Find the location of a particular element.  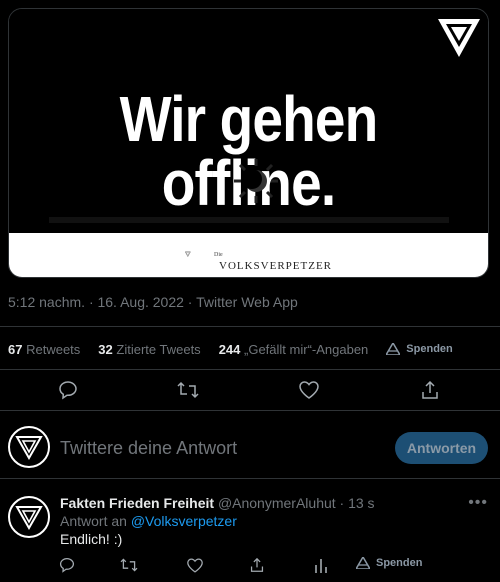

reply-input: Twittere deine Antwort is located at coordinates (148, 448).